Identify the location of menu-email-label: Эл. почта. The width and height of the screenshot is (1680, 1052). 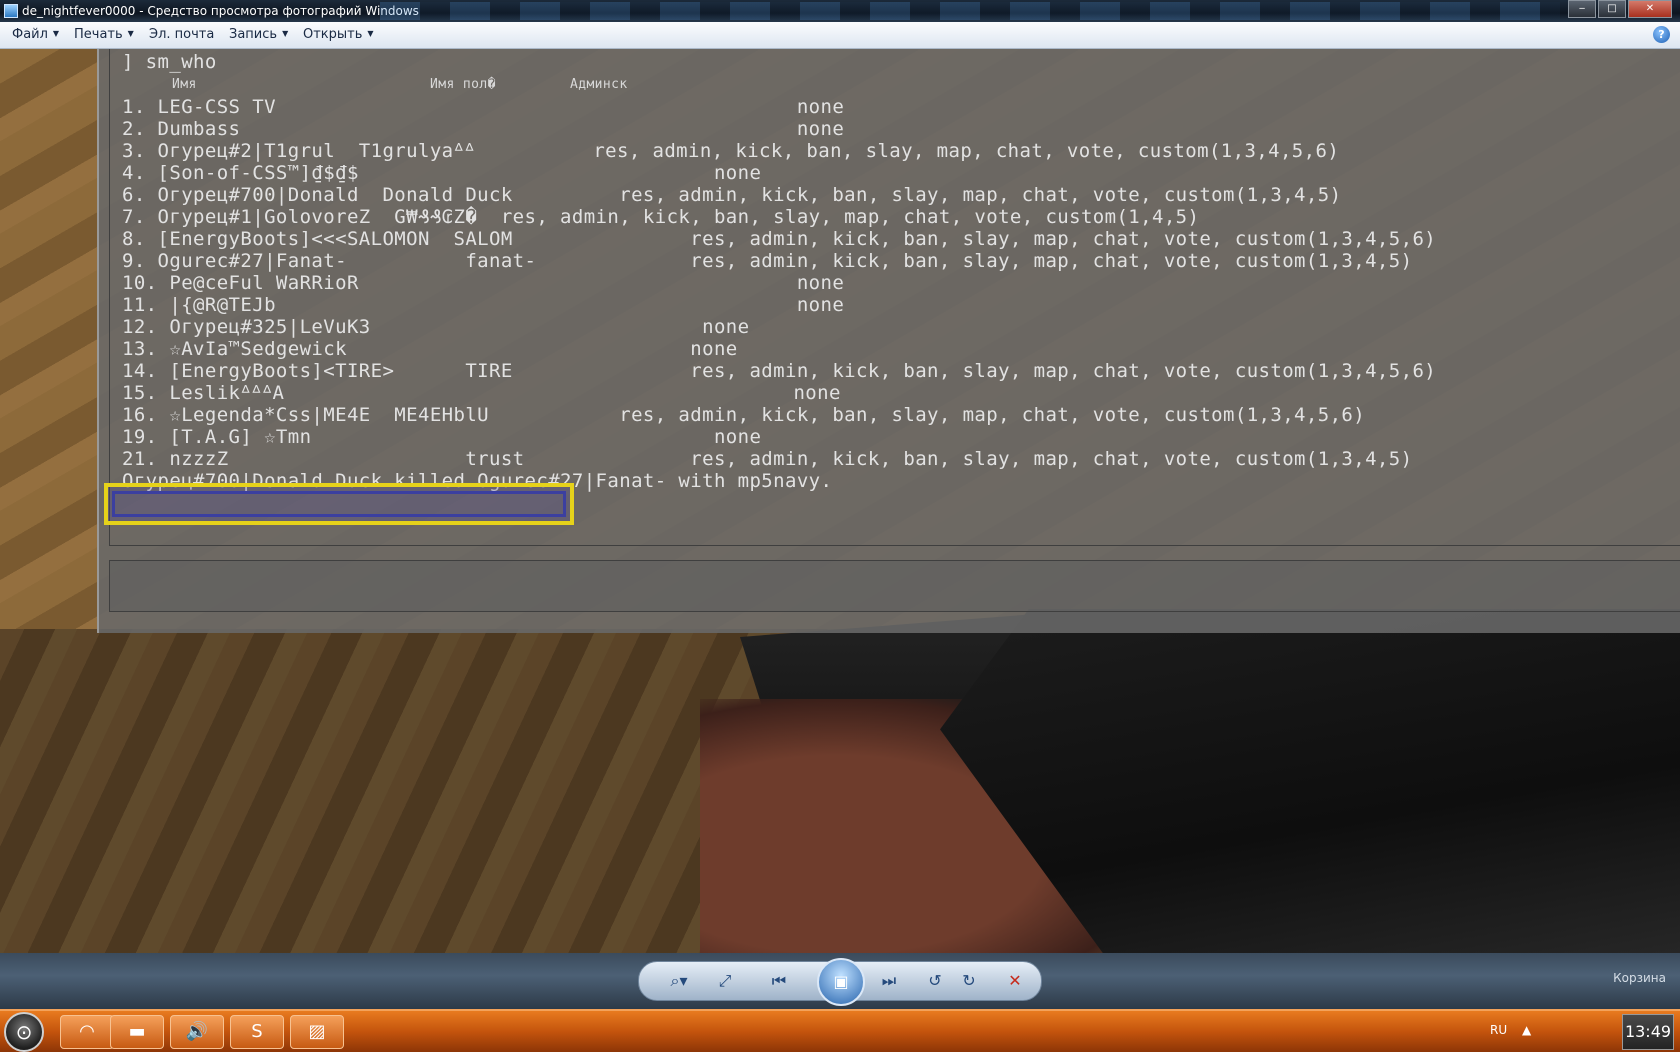
(182, 34).